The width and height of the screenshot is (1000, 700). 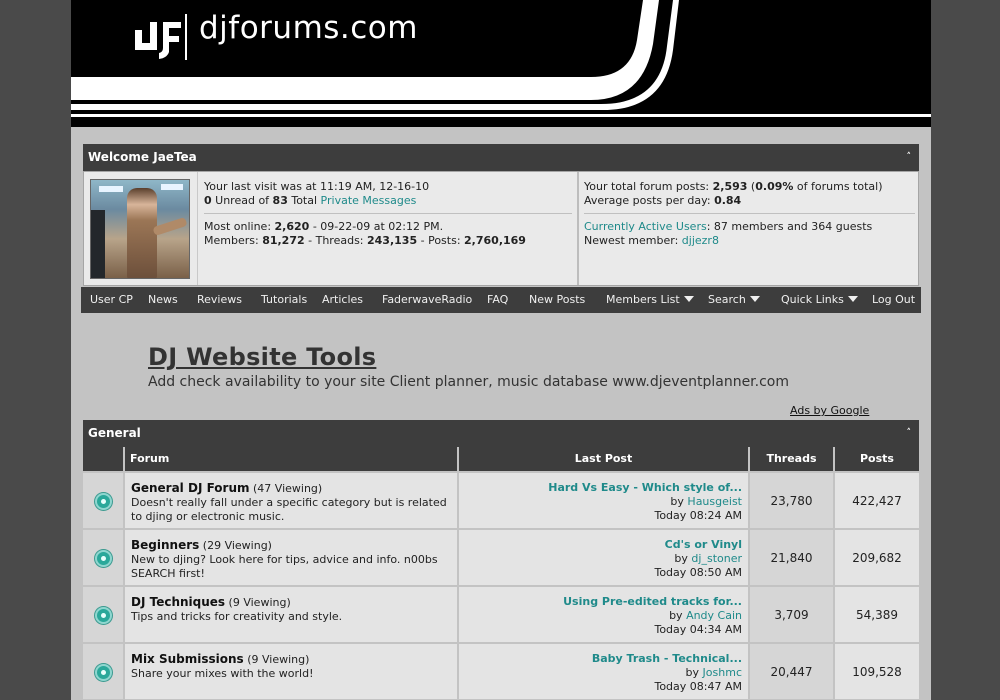 I want to click on newest-member-text: Newest member: djjezr8, so click(x=651, y=240).